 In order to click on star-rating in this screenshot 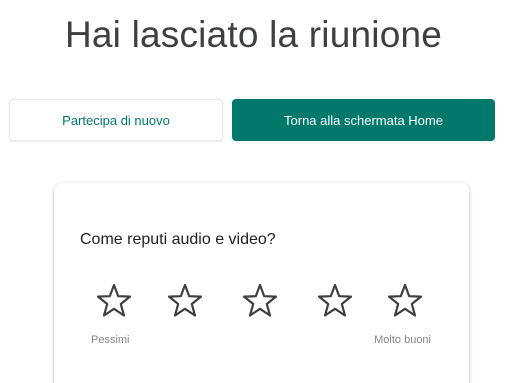, I will do `click(264, 303)`.